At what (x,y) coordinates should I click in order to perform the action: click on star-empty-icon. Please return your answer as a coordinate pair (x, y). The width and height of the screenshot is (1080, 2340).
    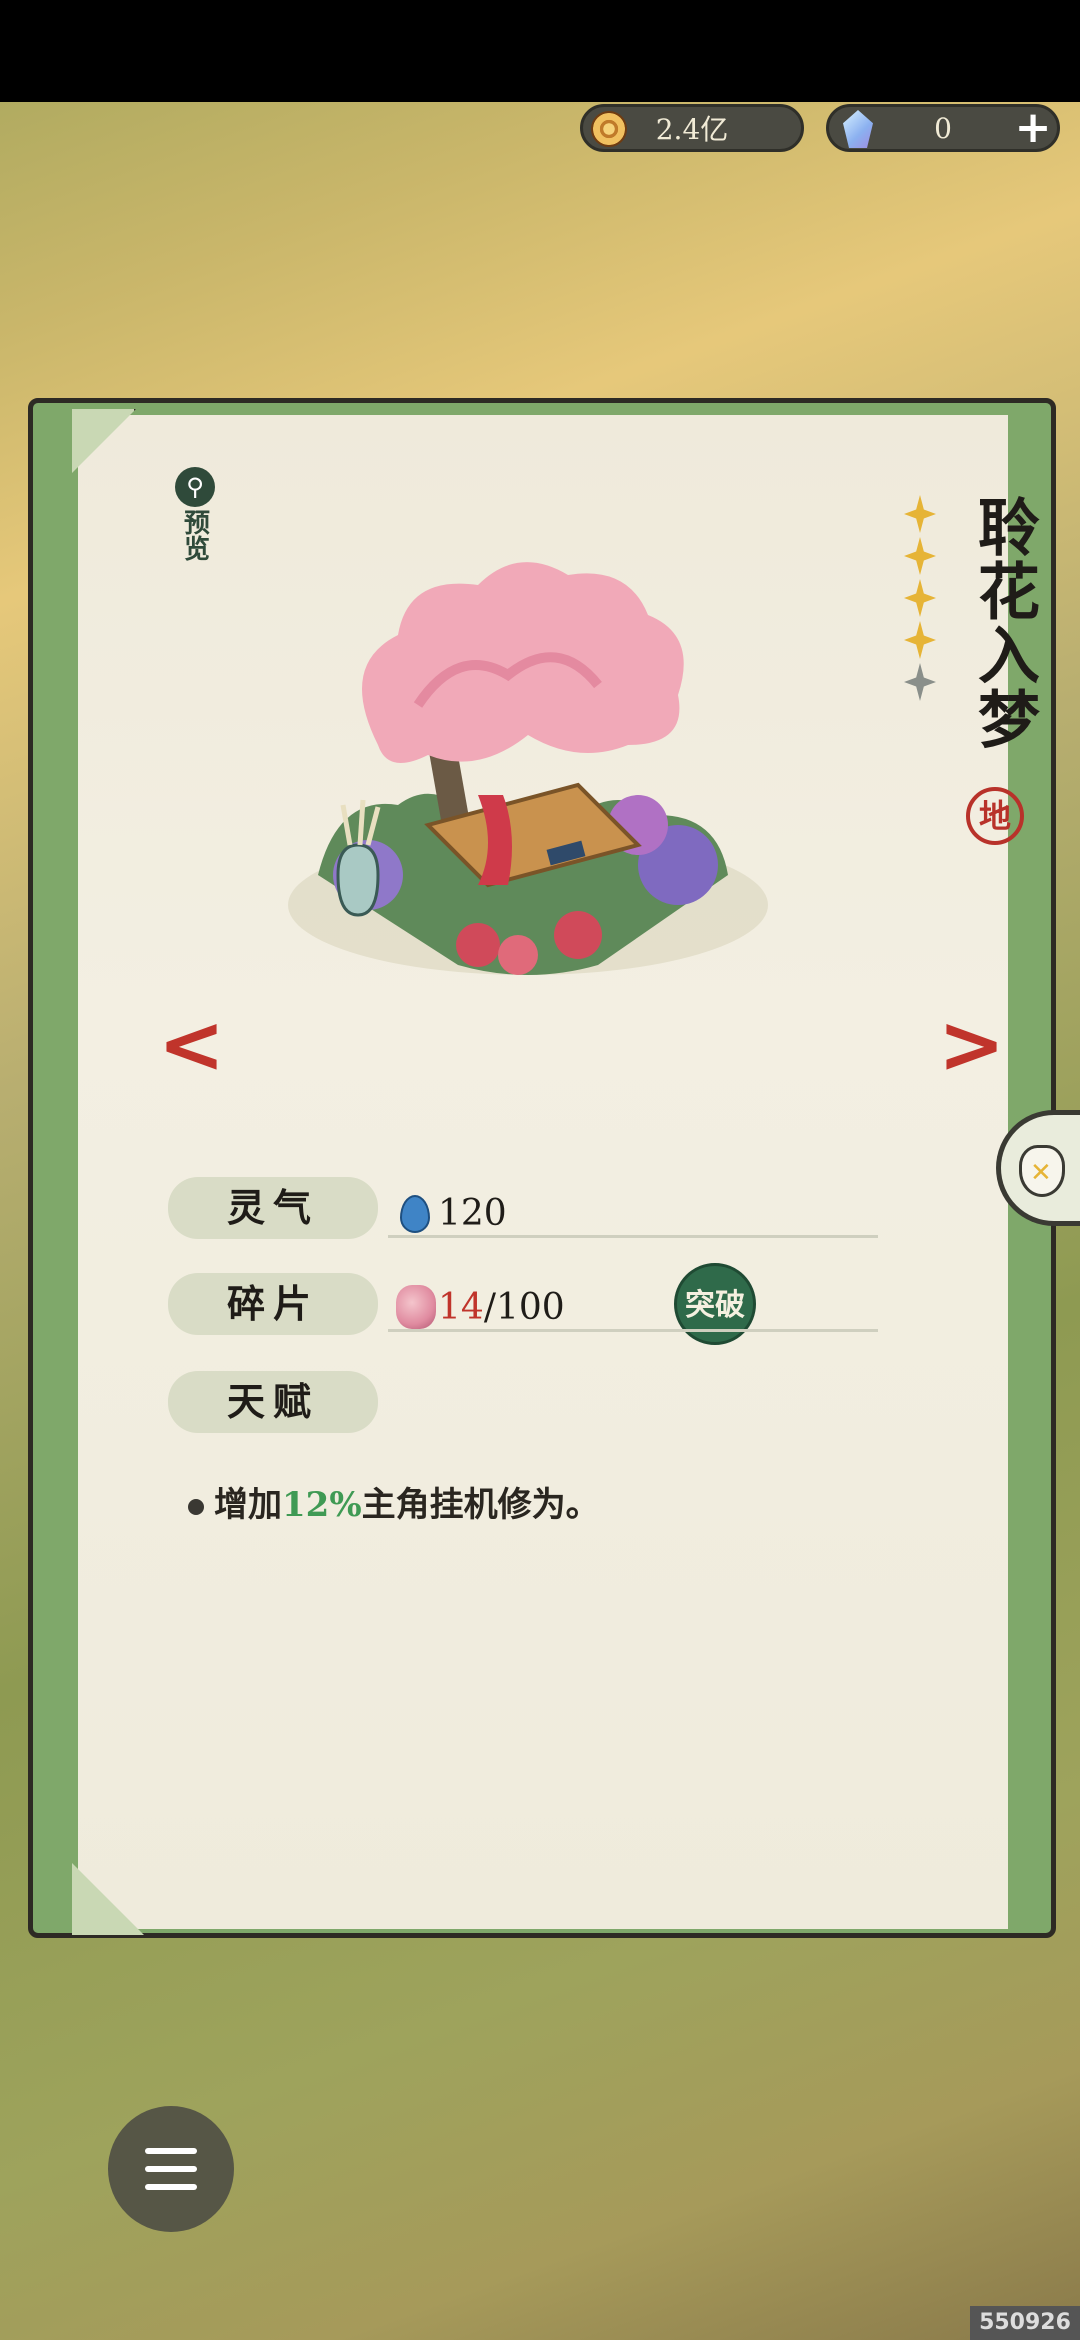
    Looking at the image, I should click on (920, 682).